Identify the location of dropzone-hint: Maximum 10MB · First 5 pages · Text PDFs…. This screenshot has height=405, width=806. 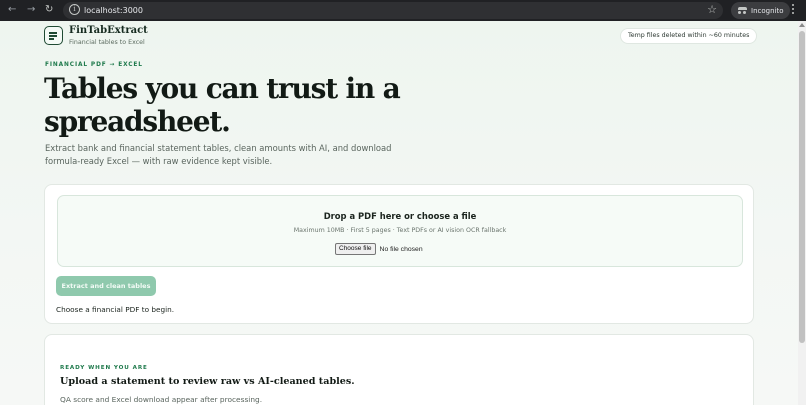
(400, 230).